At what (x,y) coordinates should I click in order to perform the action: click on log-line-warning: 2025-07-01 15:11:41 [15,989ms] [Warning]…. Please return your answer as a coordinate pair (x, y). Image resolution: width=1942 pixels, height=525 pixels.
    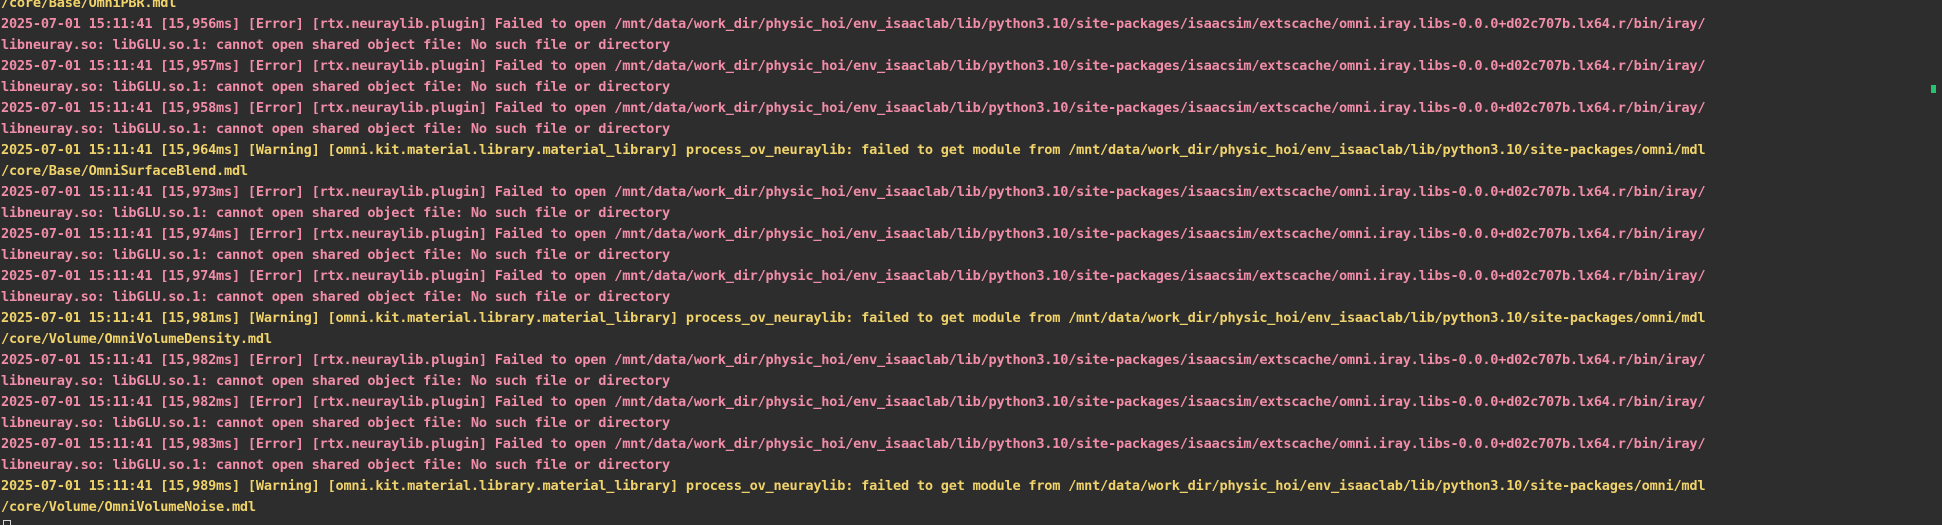
    Looking at the image, I should click on (853, 486).